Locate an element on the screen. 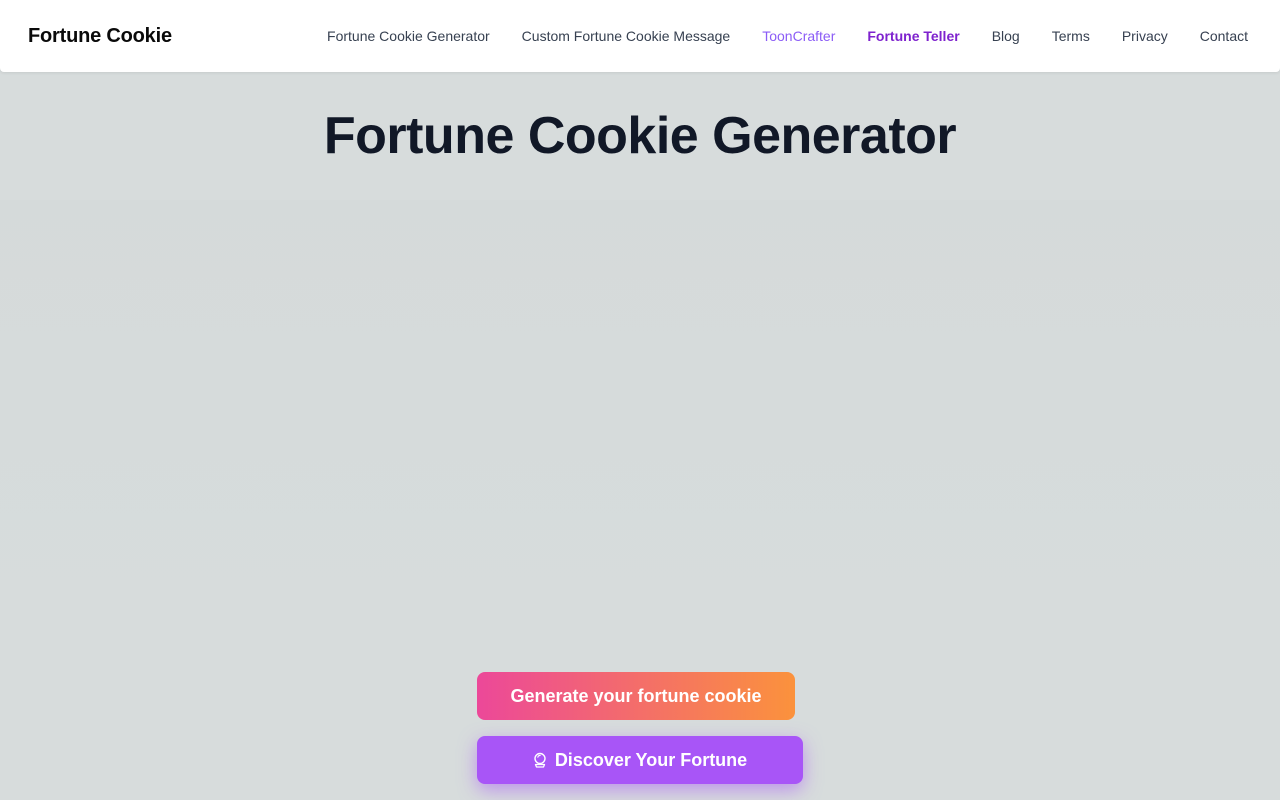  discover-fortune-button: Discover Your Fortune is located at coordinates (640, 760).